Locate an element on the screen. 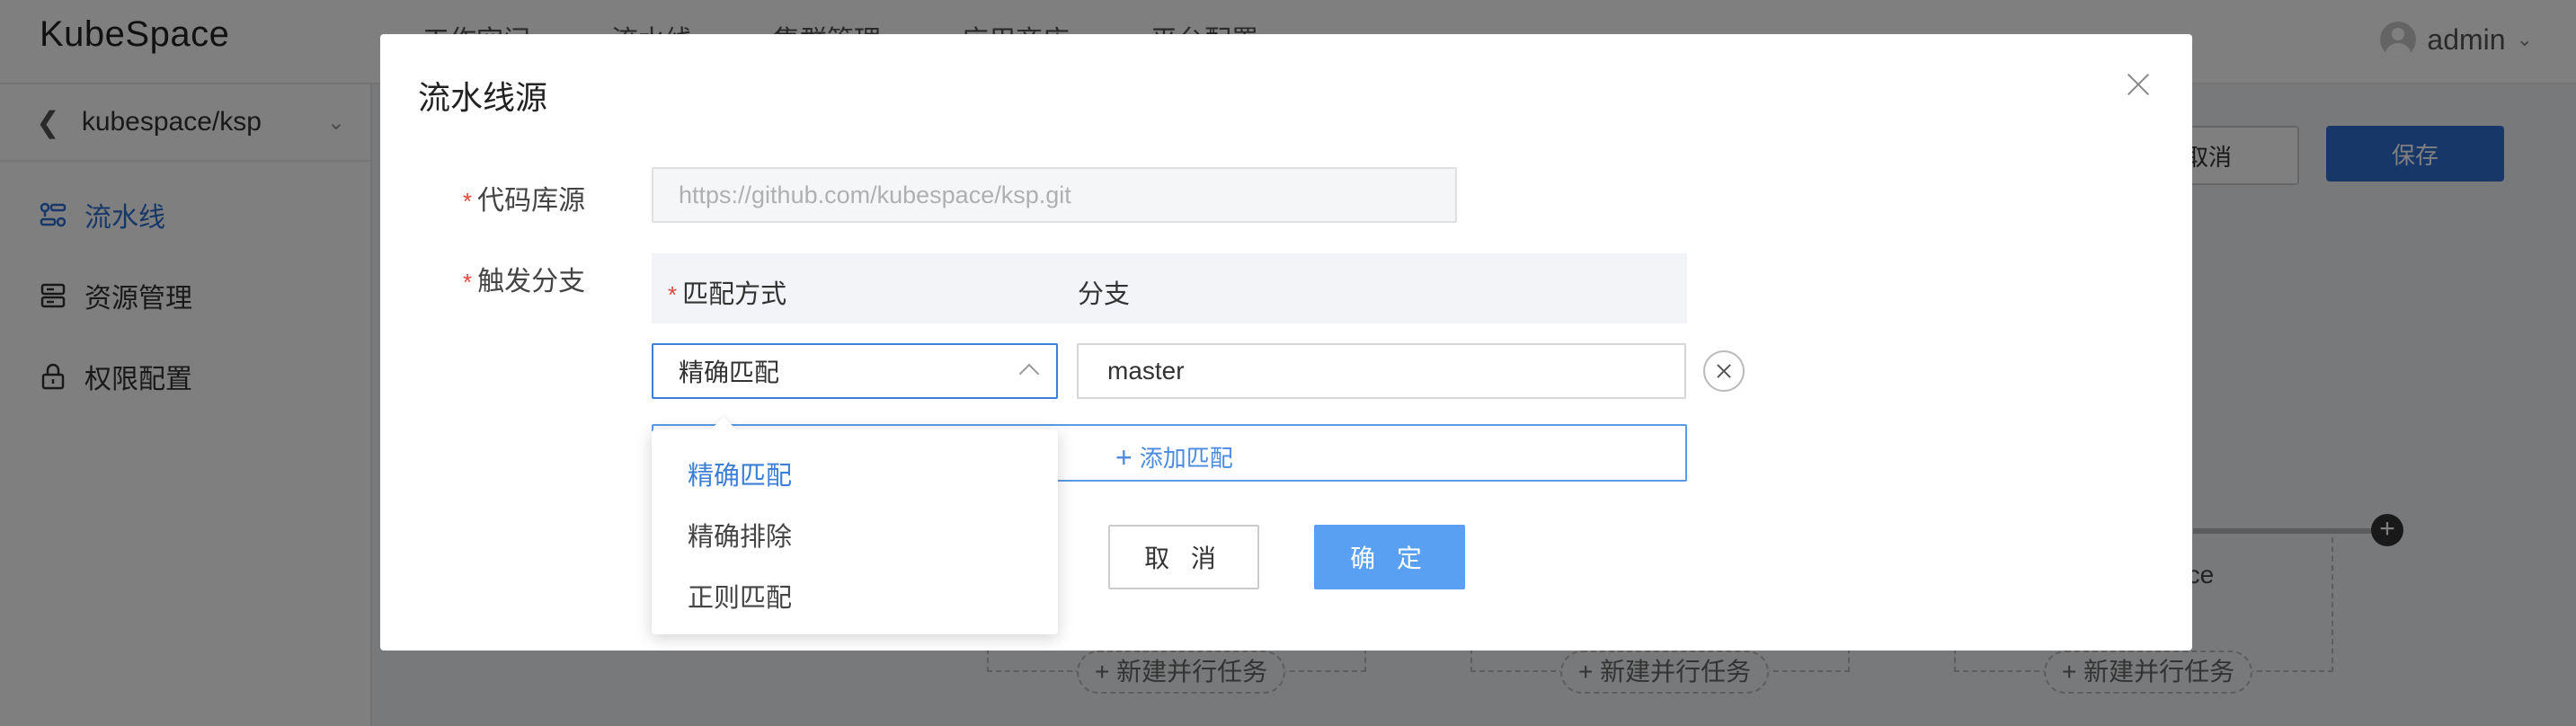  repo-label: * 代码库源 is located at coordinates (524, 201).